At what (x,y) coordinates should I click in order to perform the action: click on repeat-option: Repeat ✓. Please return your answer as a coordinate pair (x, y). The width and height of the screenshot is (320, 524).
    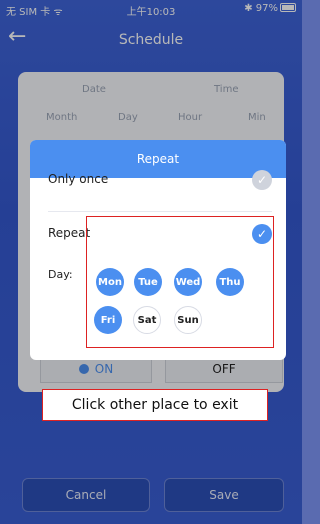
    Looking at the image, I should click on (160, 239).